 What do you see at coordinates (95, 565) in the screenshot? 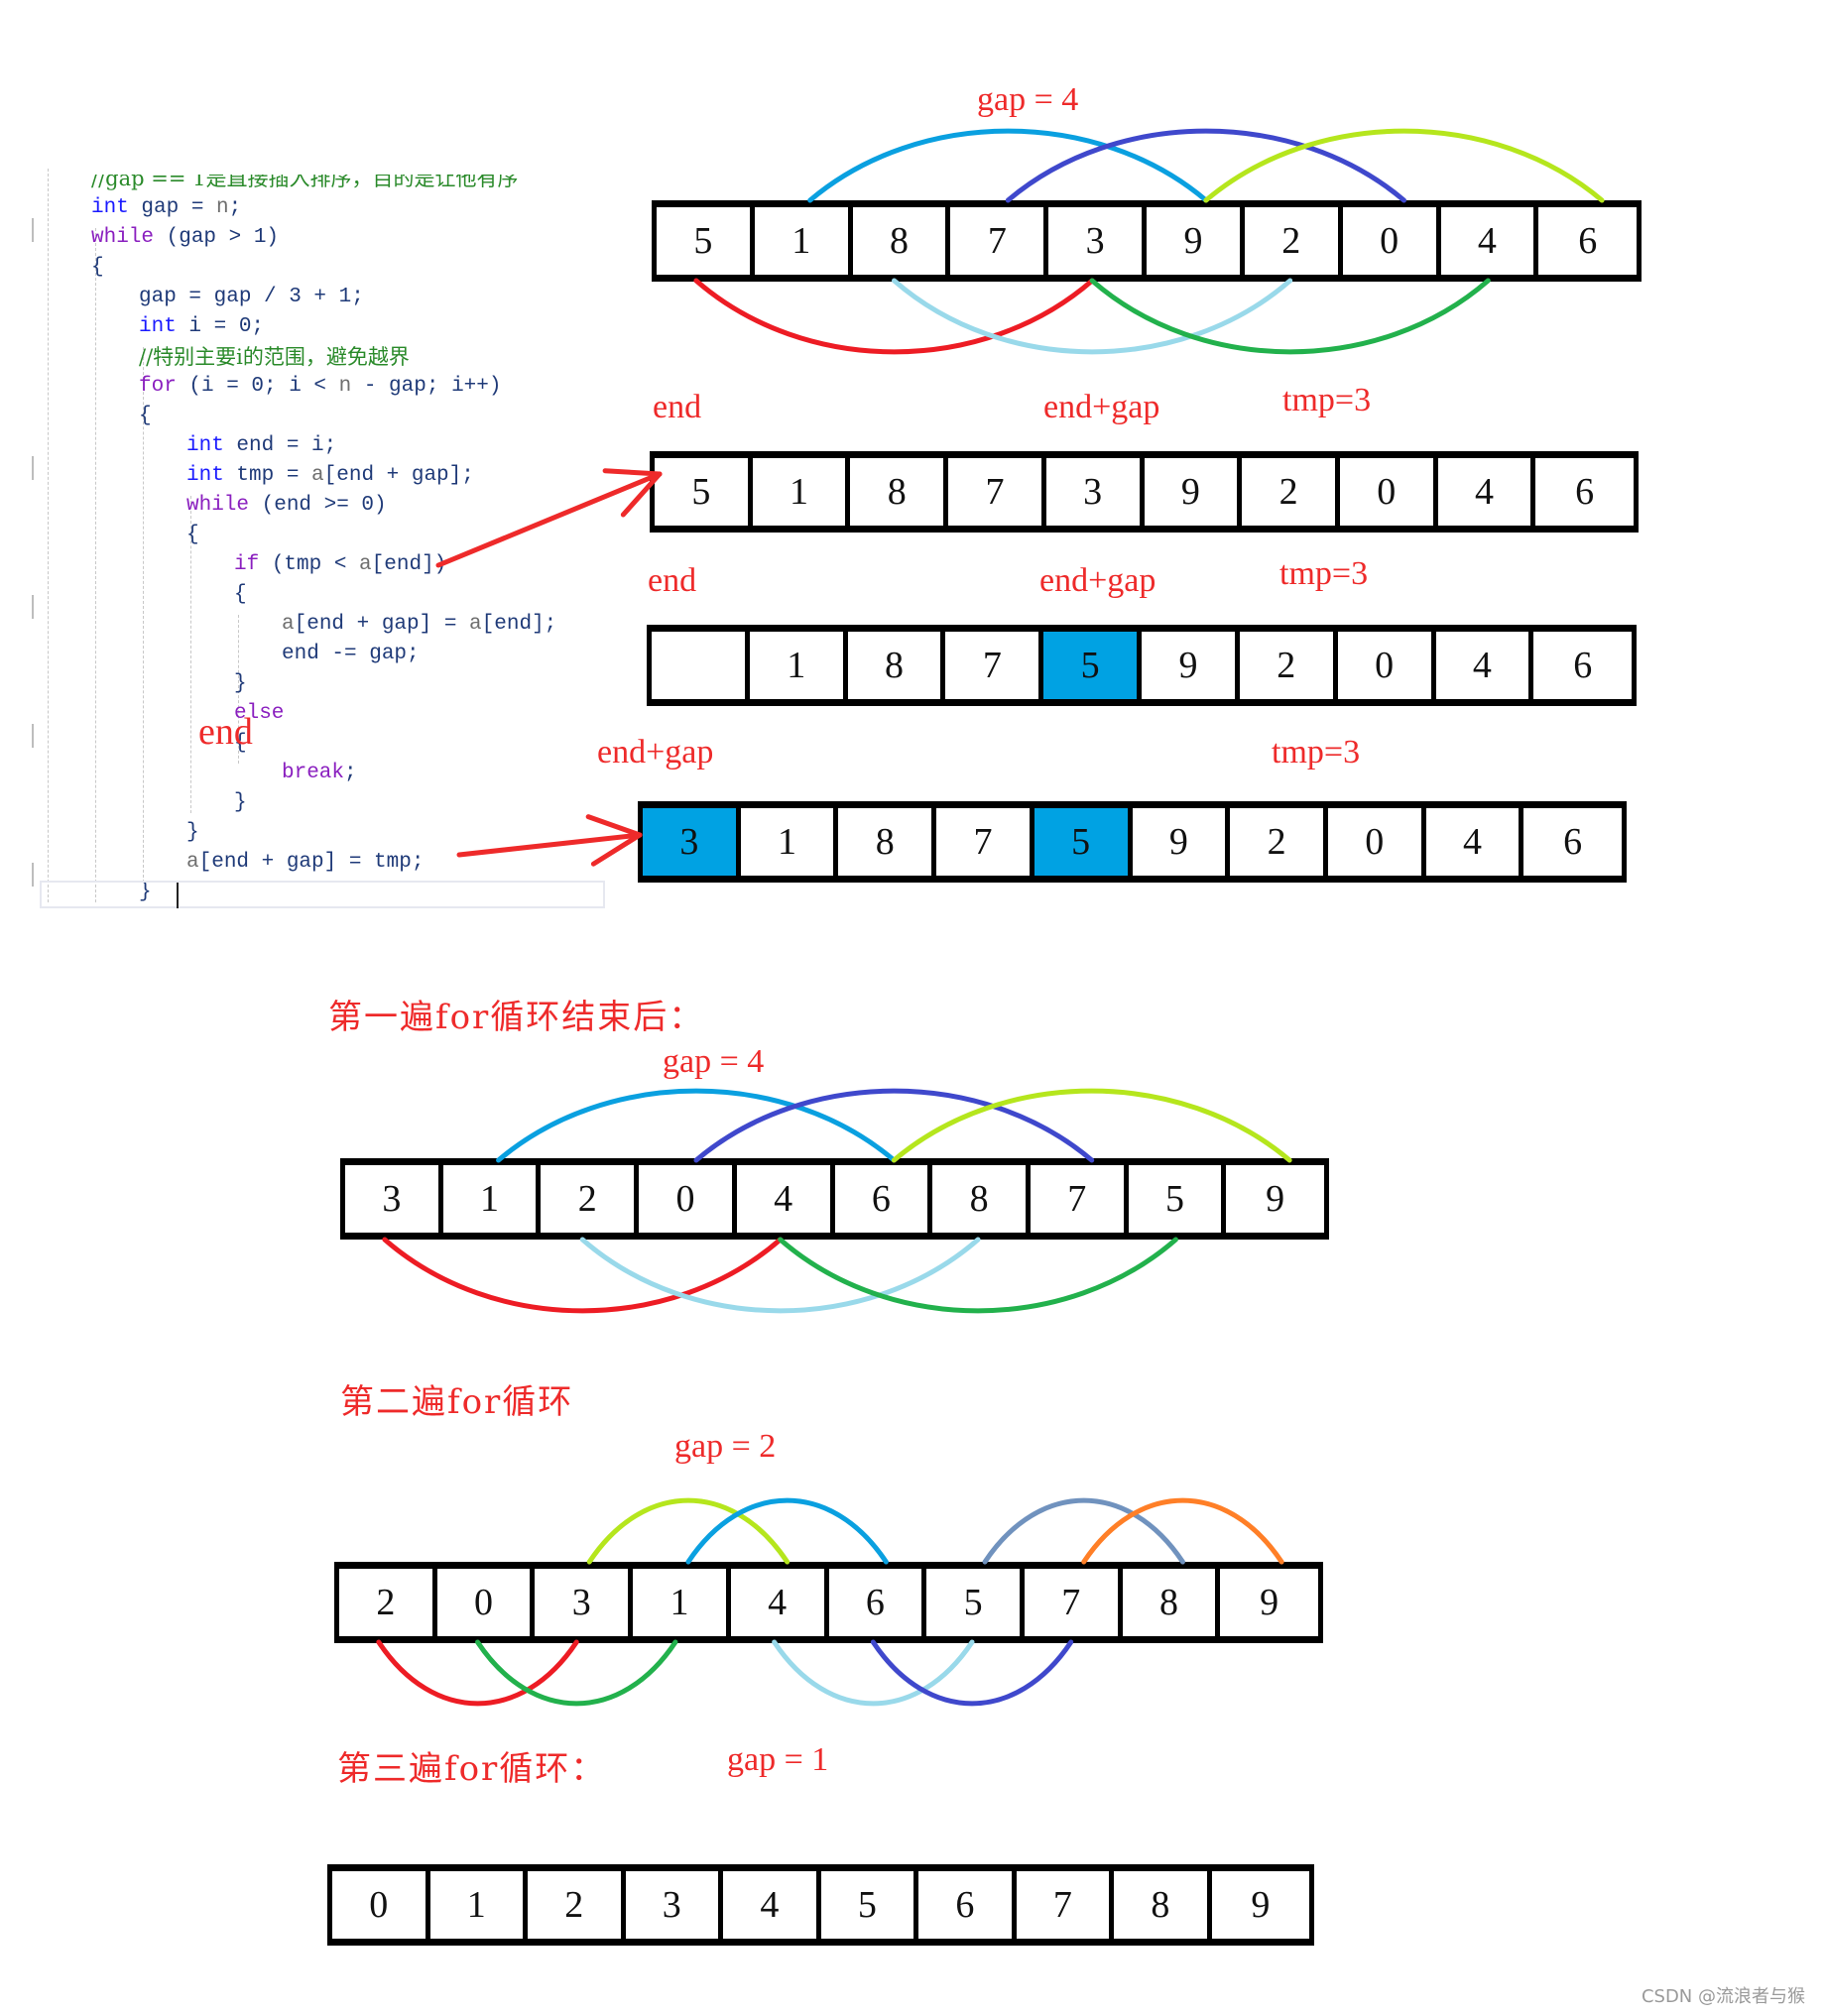
I see `indent-guide` at bounding box center [95, 565].